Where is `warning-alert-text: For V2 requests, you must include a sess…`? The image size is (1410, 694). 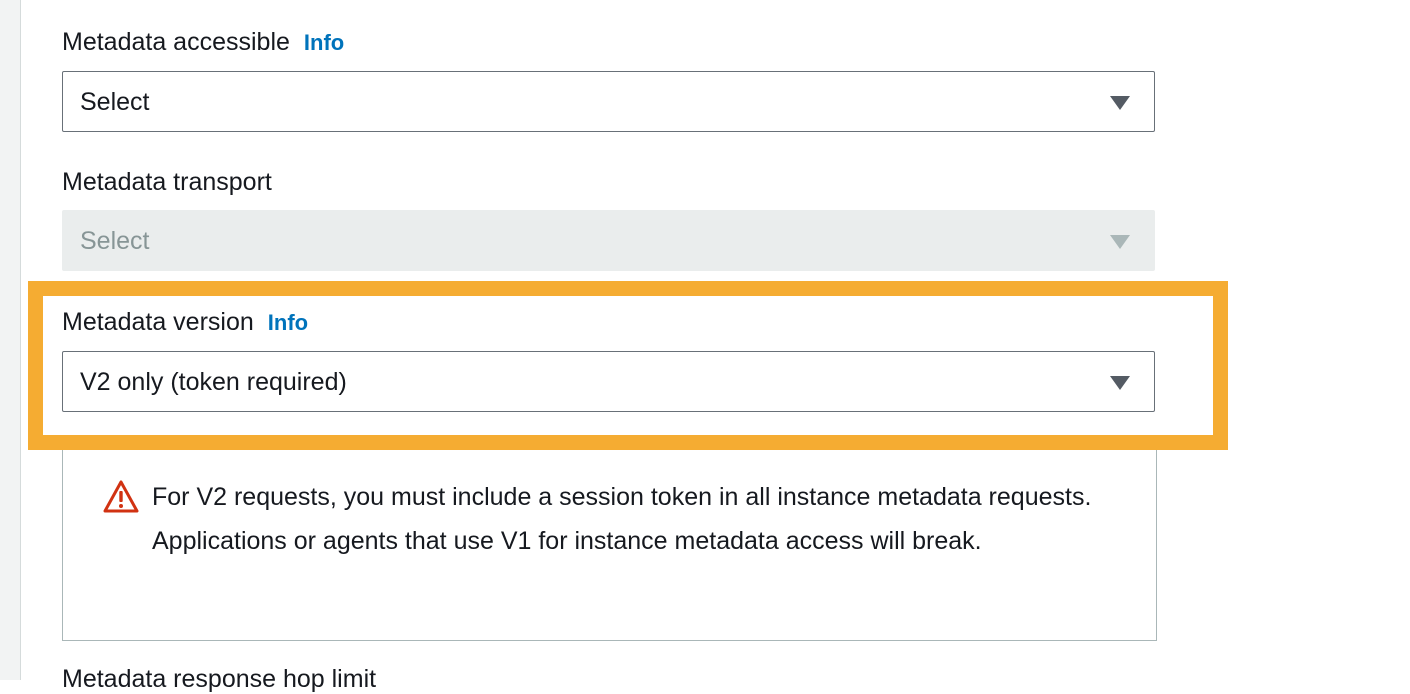
warning-alert-text: For V2 requests, you must include a sess… is located at coordinates (622, 519).